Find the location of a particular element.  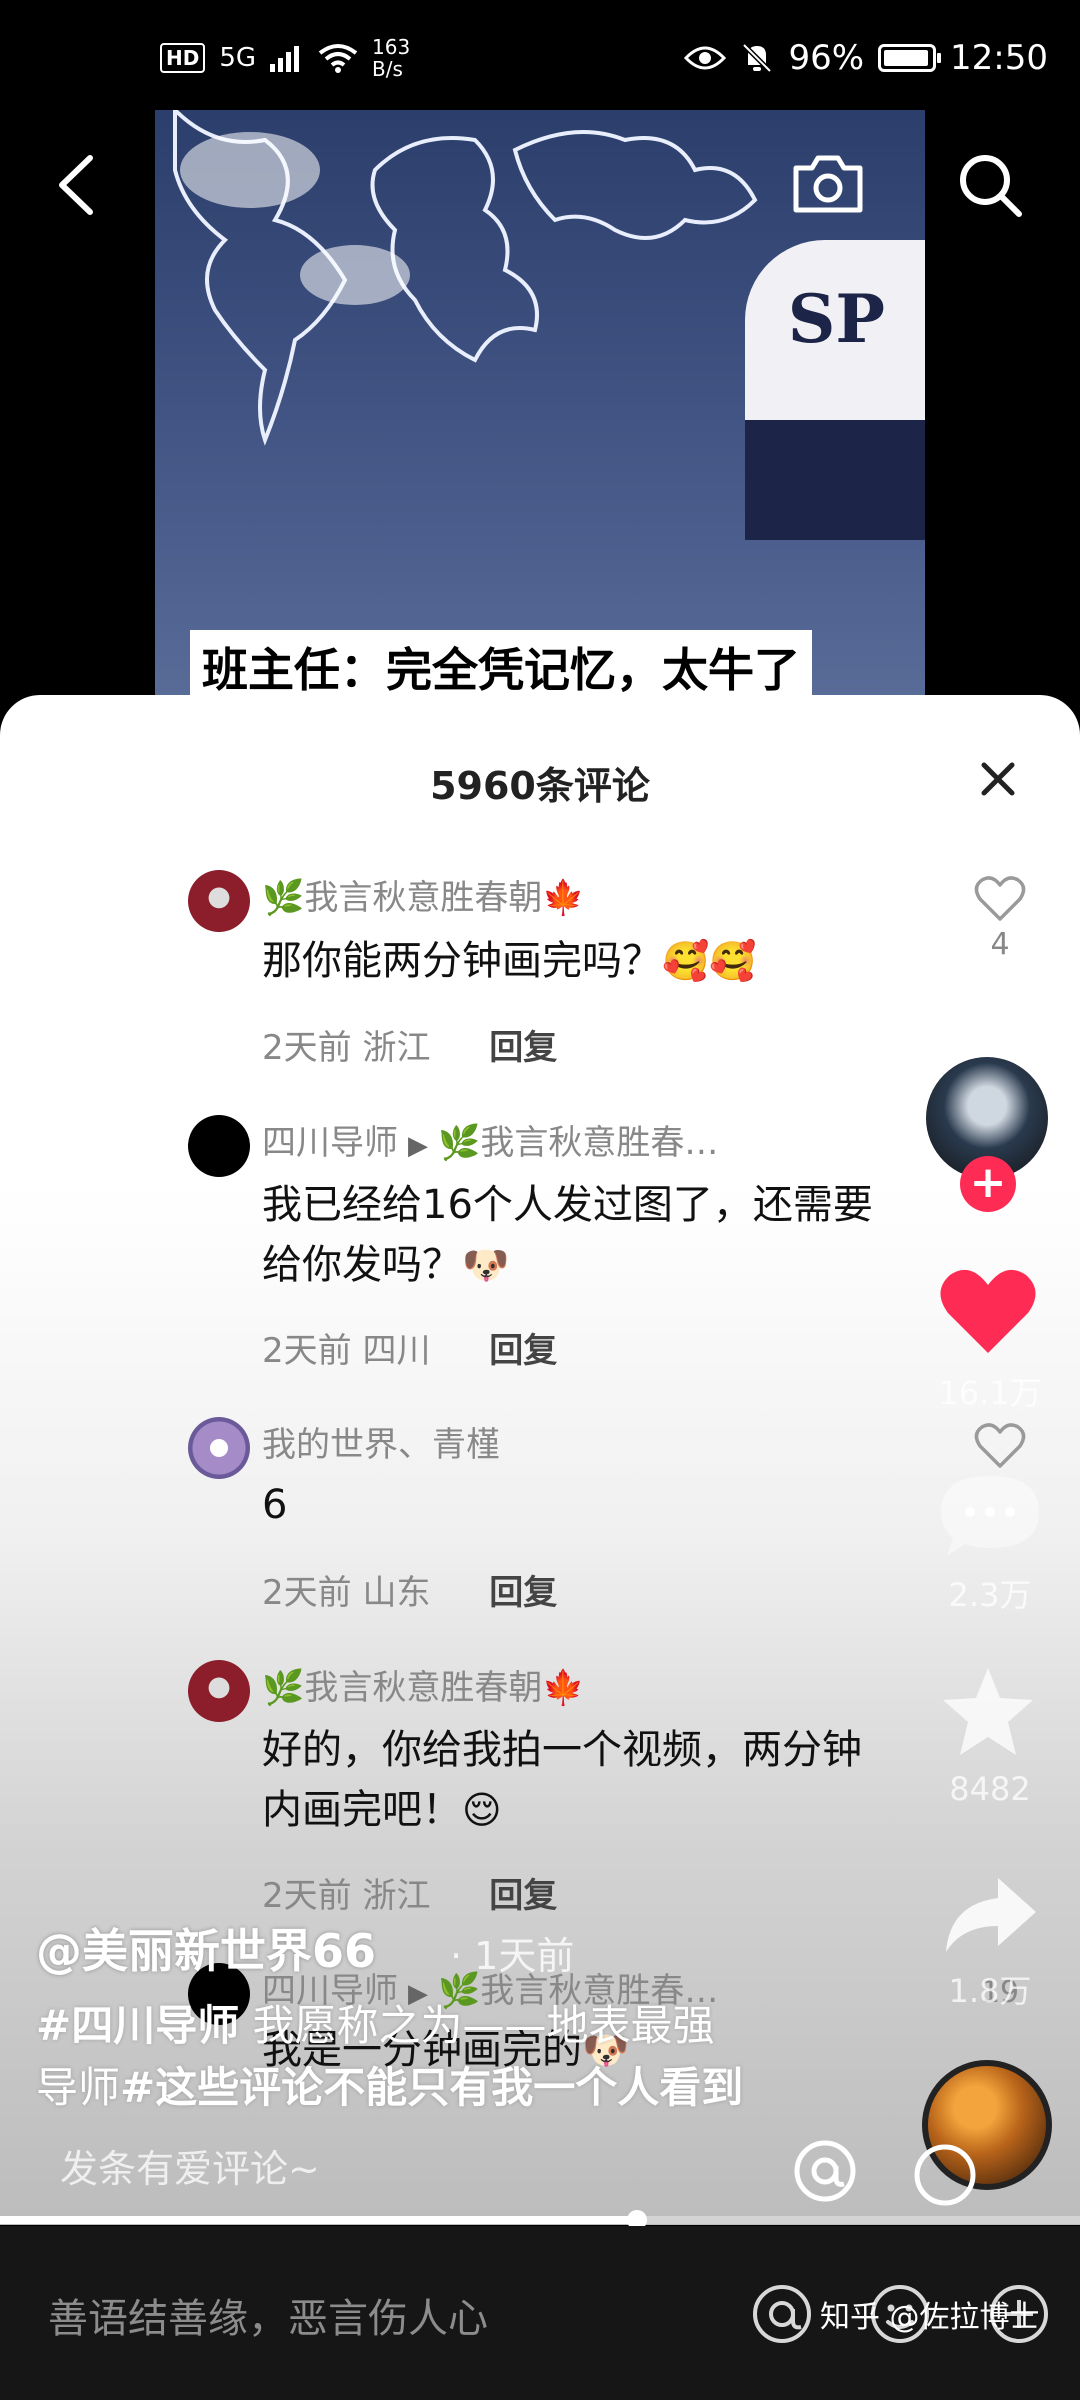

emoji-icon is located at coordinates (945, 2175).